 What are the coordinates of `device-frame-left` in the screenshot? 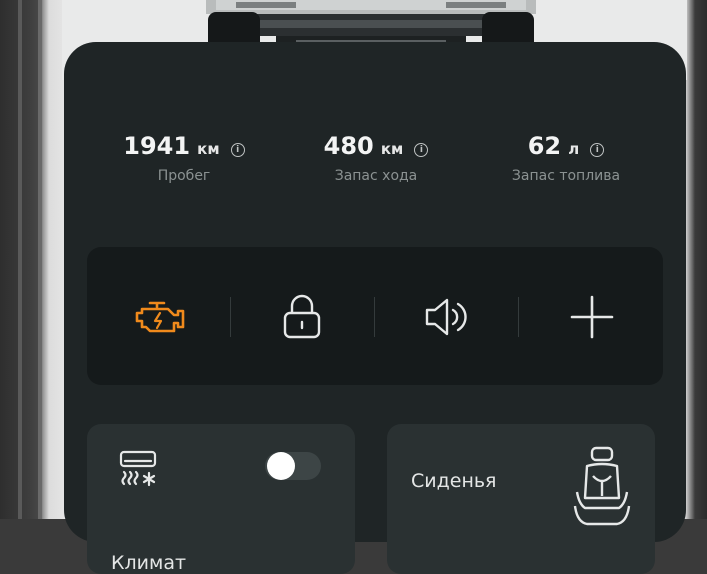 It's located at (35, 259).